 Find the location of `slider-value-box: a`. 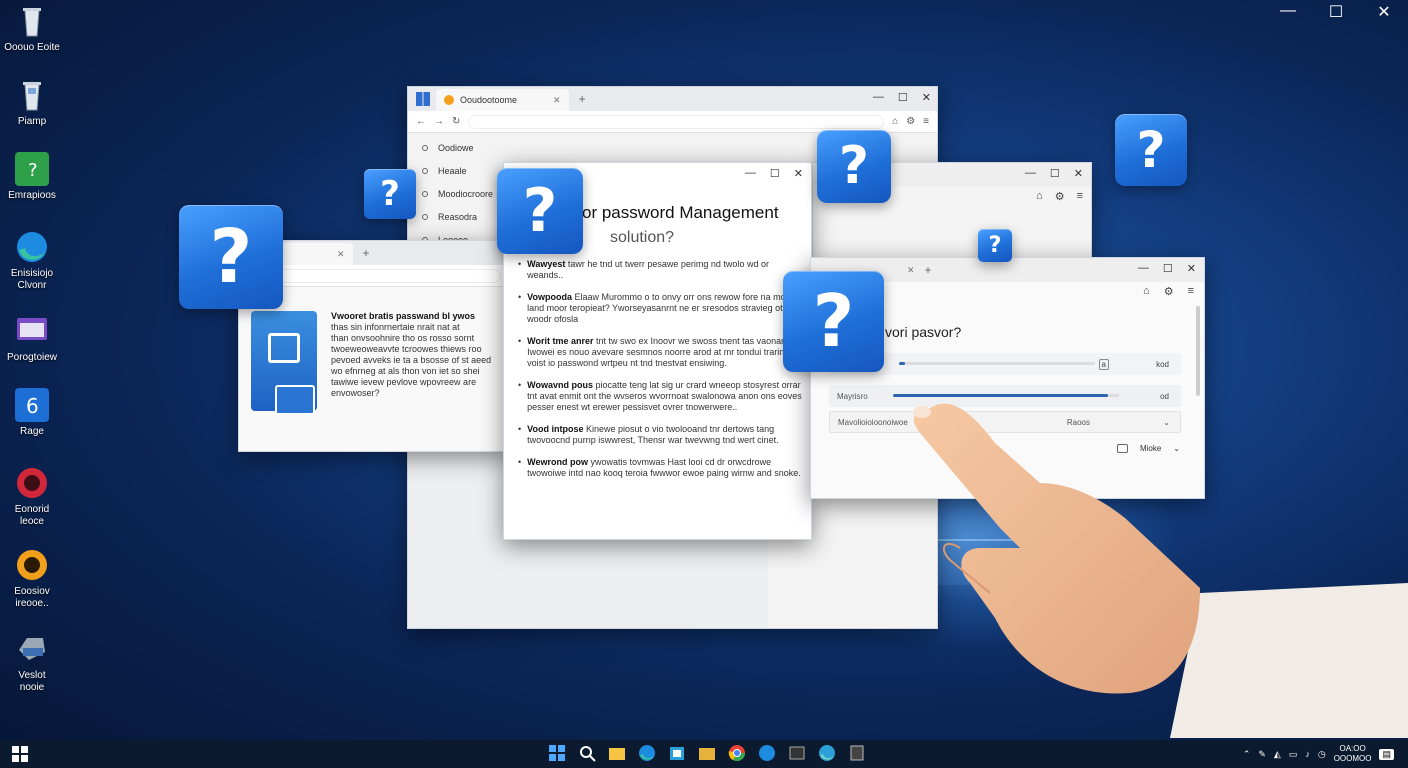

slider-value-box: a is located at coordinates (1103, 364).